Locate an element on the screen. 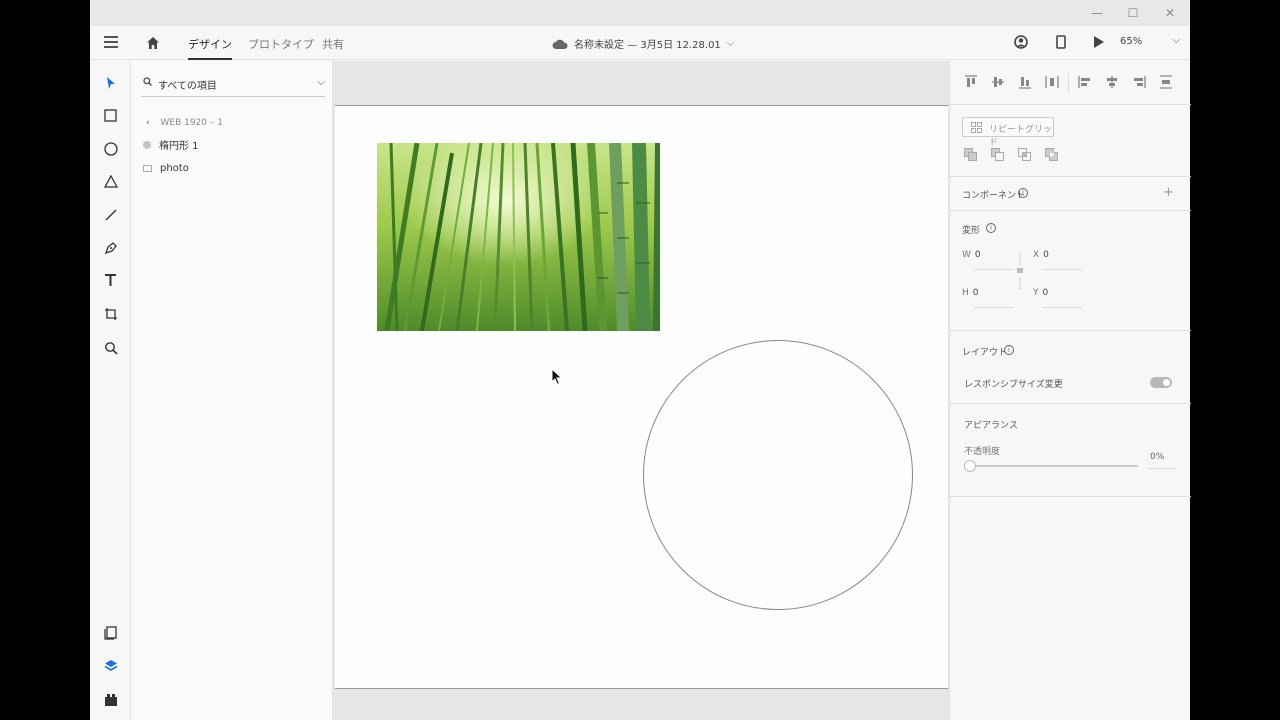  grid-icon is located at coordinates (976, 127).